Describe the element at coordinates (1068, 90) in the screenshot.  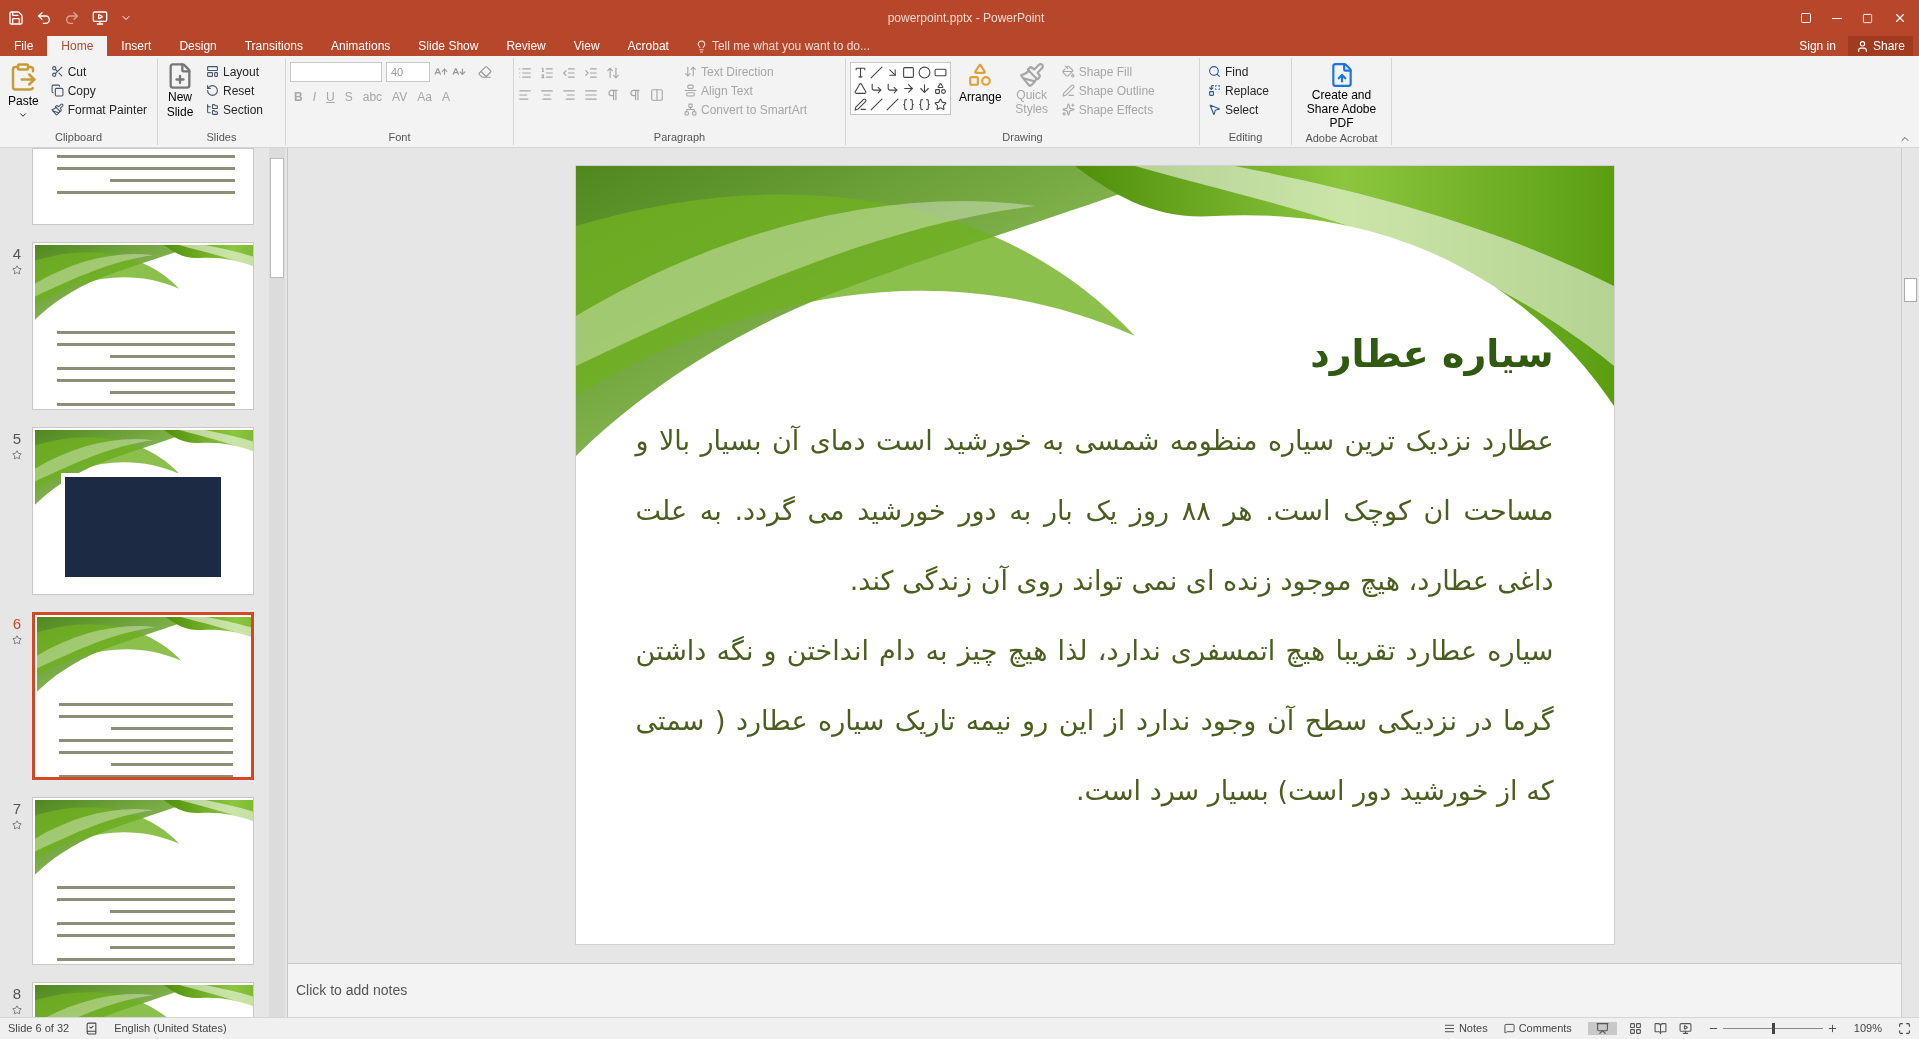
I see `pen-icon` at that location.